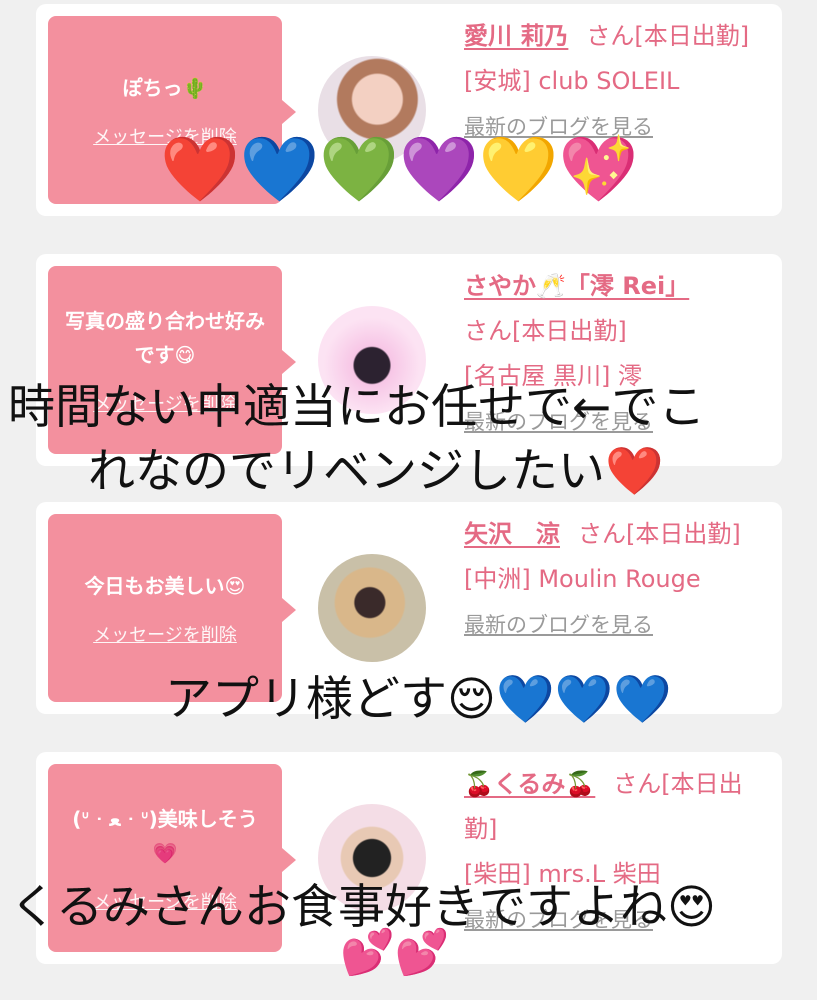  What do you see at coordinates (582, 579) in the screenshot?
I see `store-name: [中洲] Moulin Rouge` at bounding box center [582, 579].